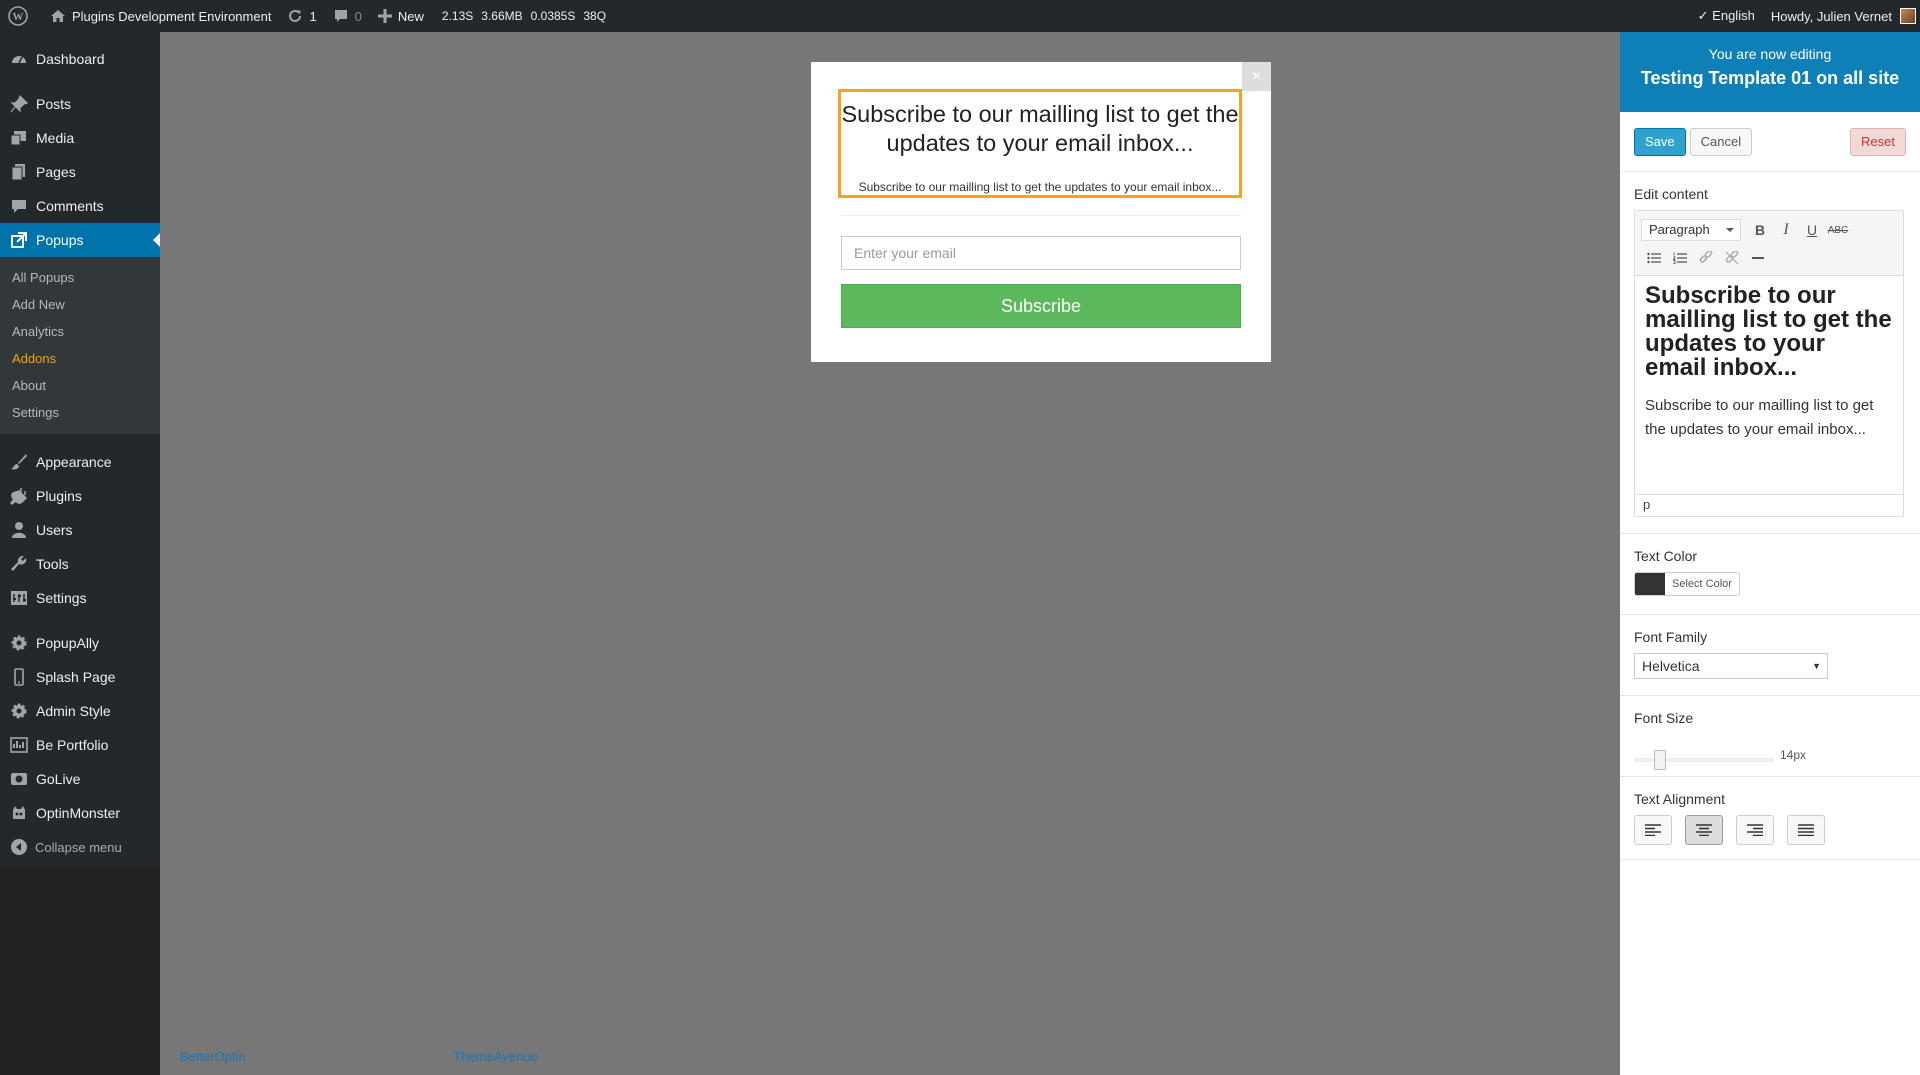 This screenshot has width=1920, height=1075. Describe the element at coordinates (19, 530) in the screenshot. I see `user-icon` at that location.